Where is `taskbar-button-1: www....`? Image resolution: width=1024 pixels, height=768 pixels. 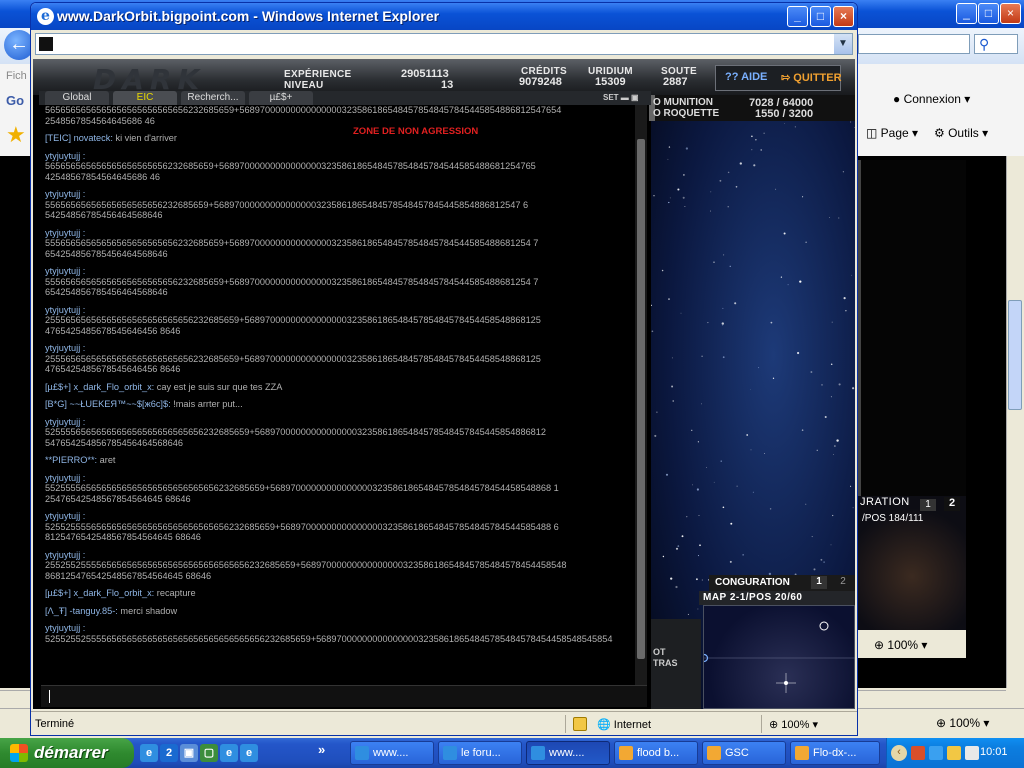
taskbar-button-1: www.... is located at coordinates (392, 753).